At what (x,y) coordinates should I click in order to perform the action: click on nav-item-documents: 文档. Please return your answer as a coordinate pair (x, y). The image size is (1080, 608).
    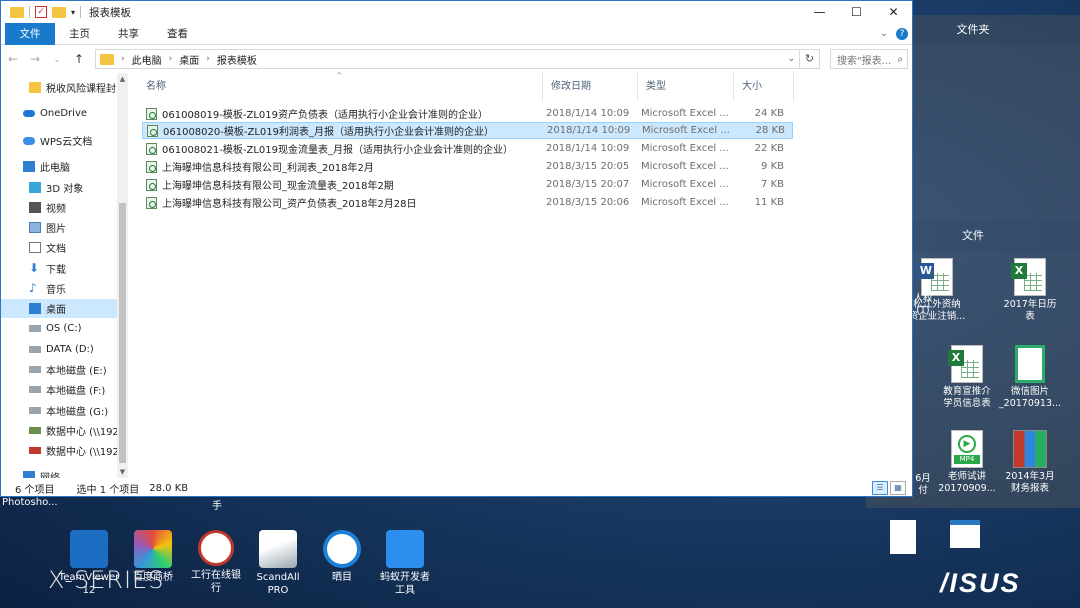
    Looking at the image, I should click on (64, 247).